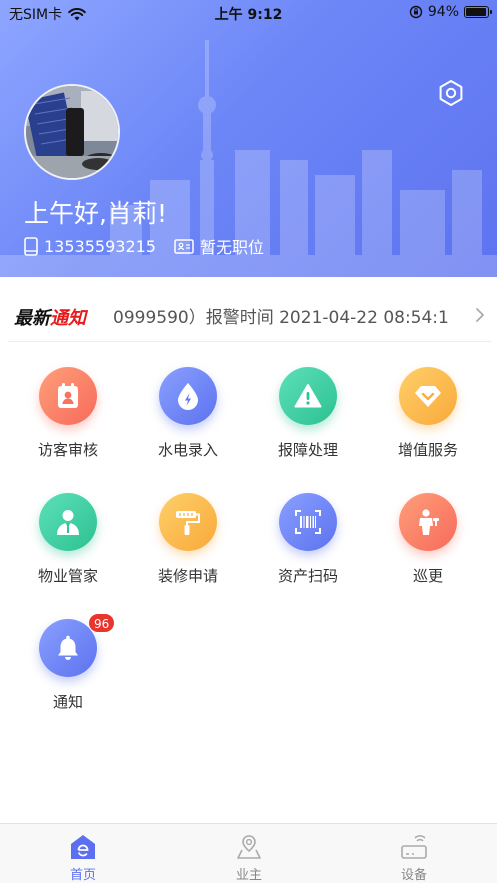  I want to click on notice-marquee: 0999590）报警时间 2021-04-22 08:54:1, so click(293, 316).